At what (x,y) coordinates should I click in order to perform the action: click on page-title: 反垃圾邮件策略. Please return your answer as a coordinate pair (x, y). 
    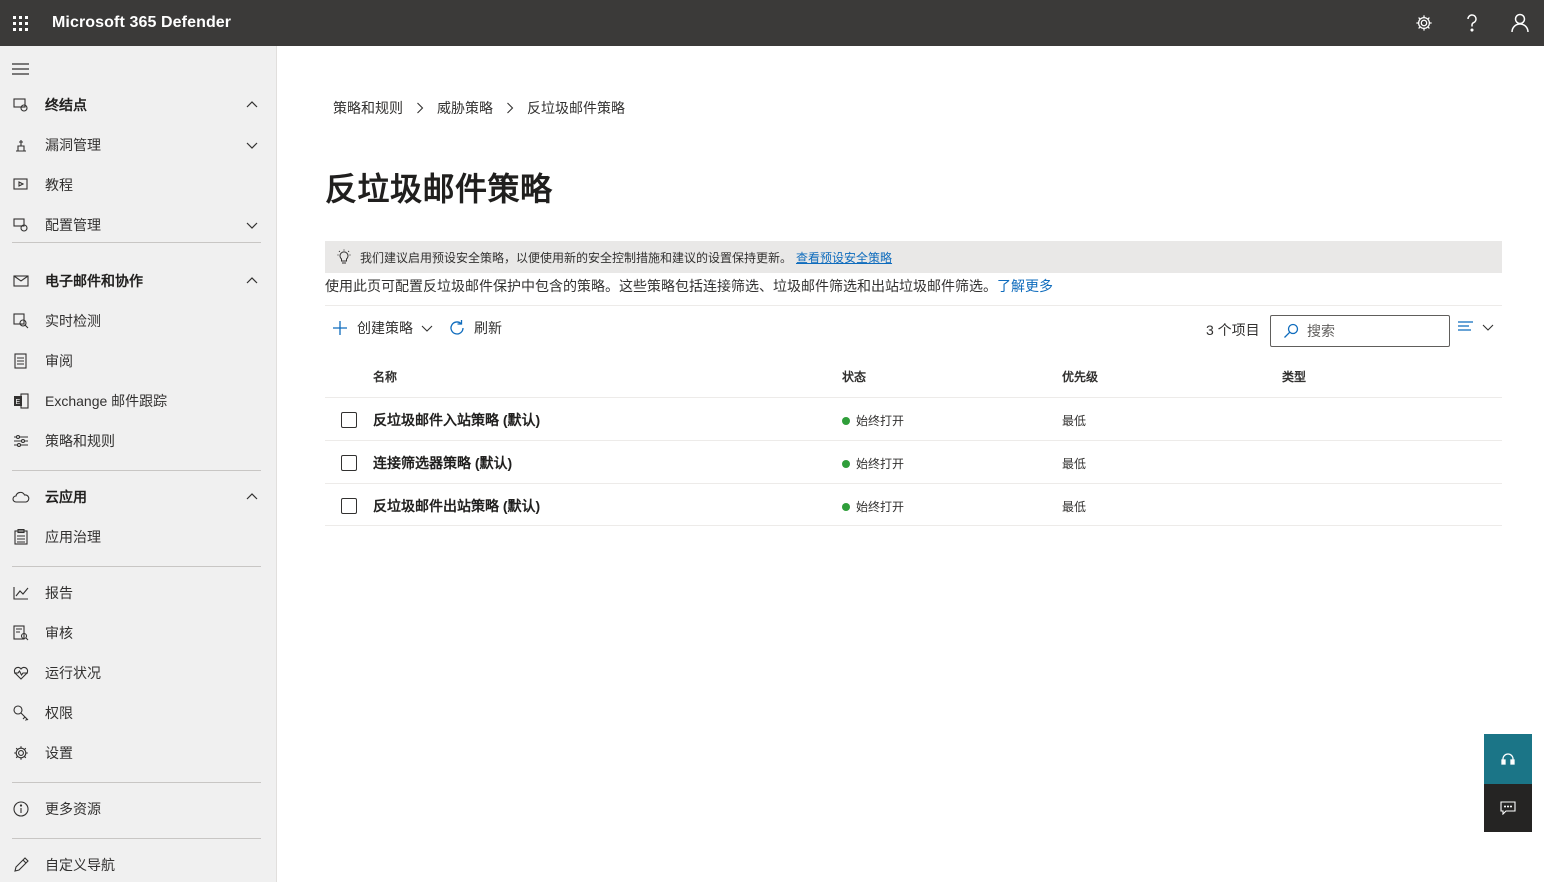
    Looking at the image, I should click on (439, 189).